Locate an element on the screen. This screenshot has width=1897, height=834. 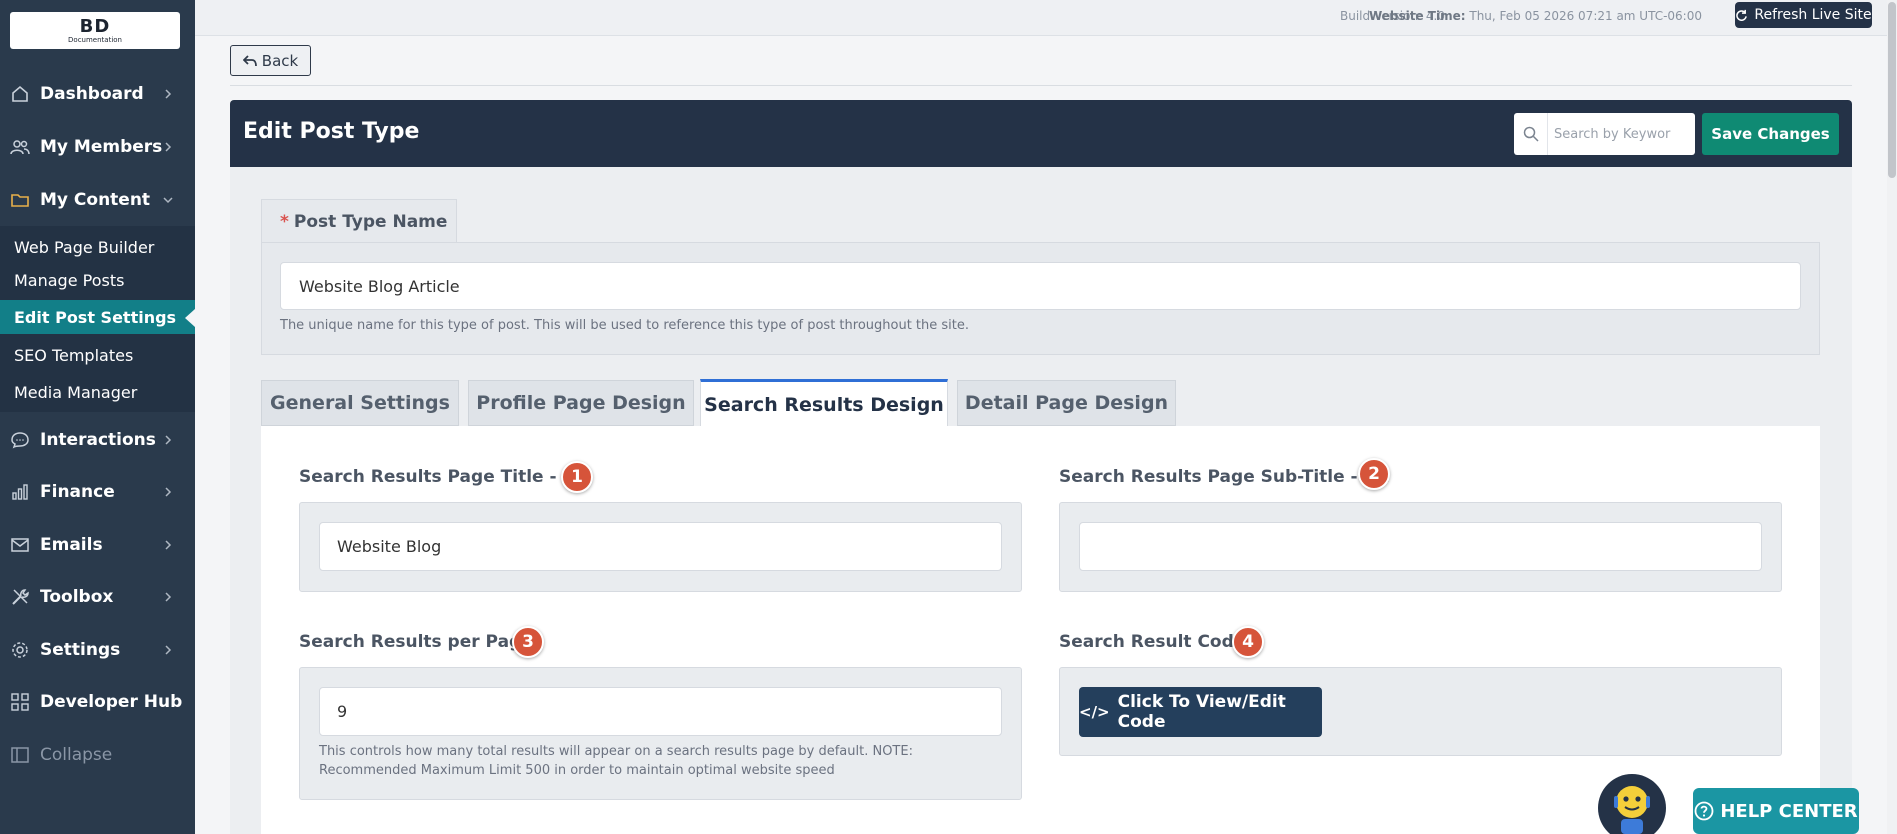
sidebar-item-label: Dashboard is located at coordinates (92, 94).